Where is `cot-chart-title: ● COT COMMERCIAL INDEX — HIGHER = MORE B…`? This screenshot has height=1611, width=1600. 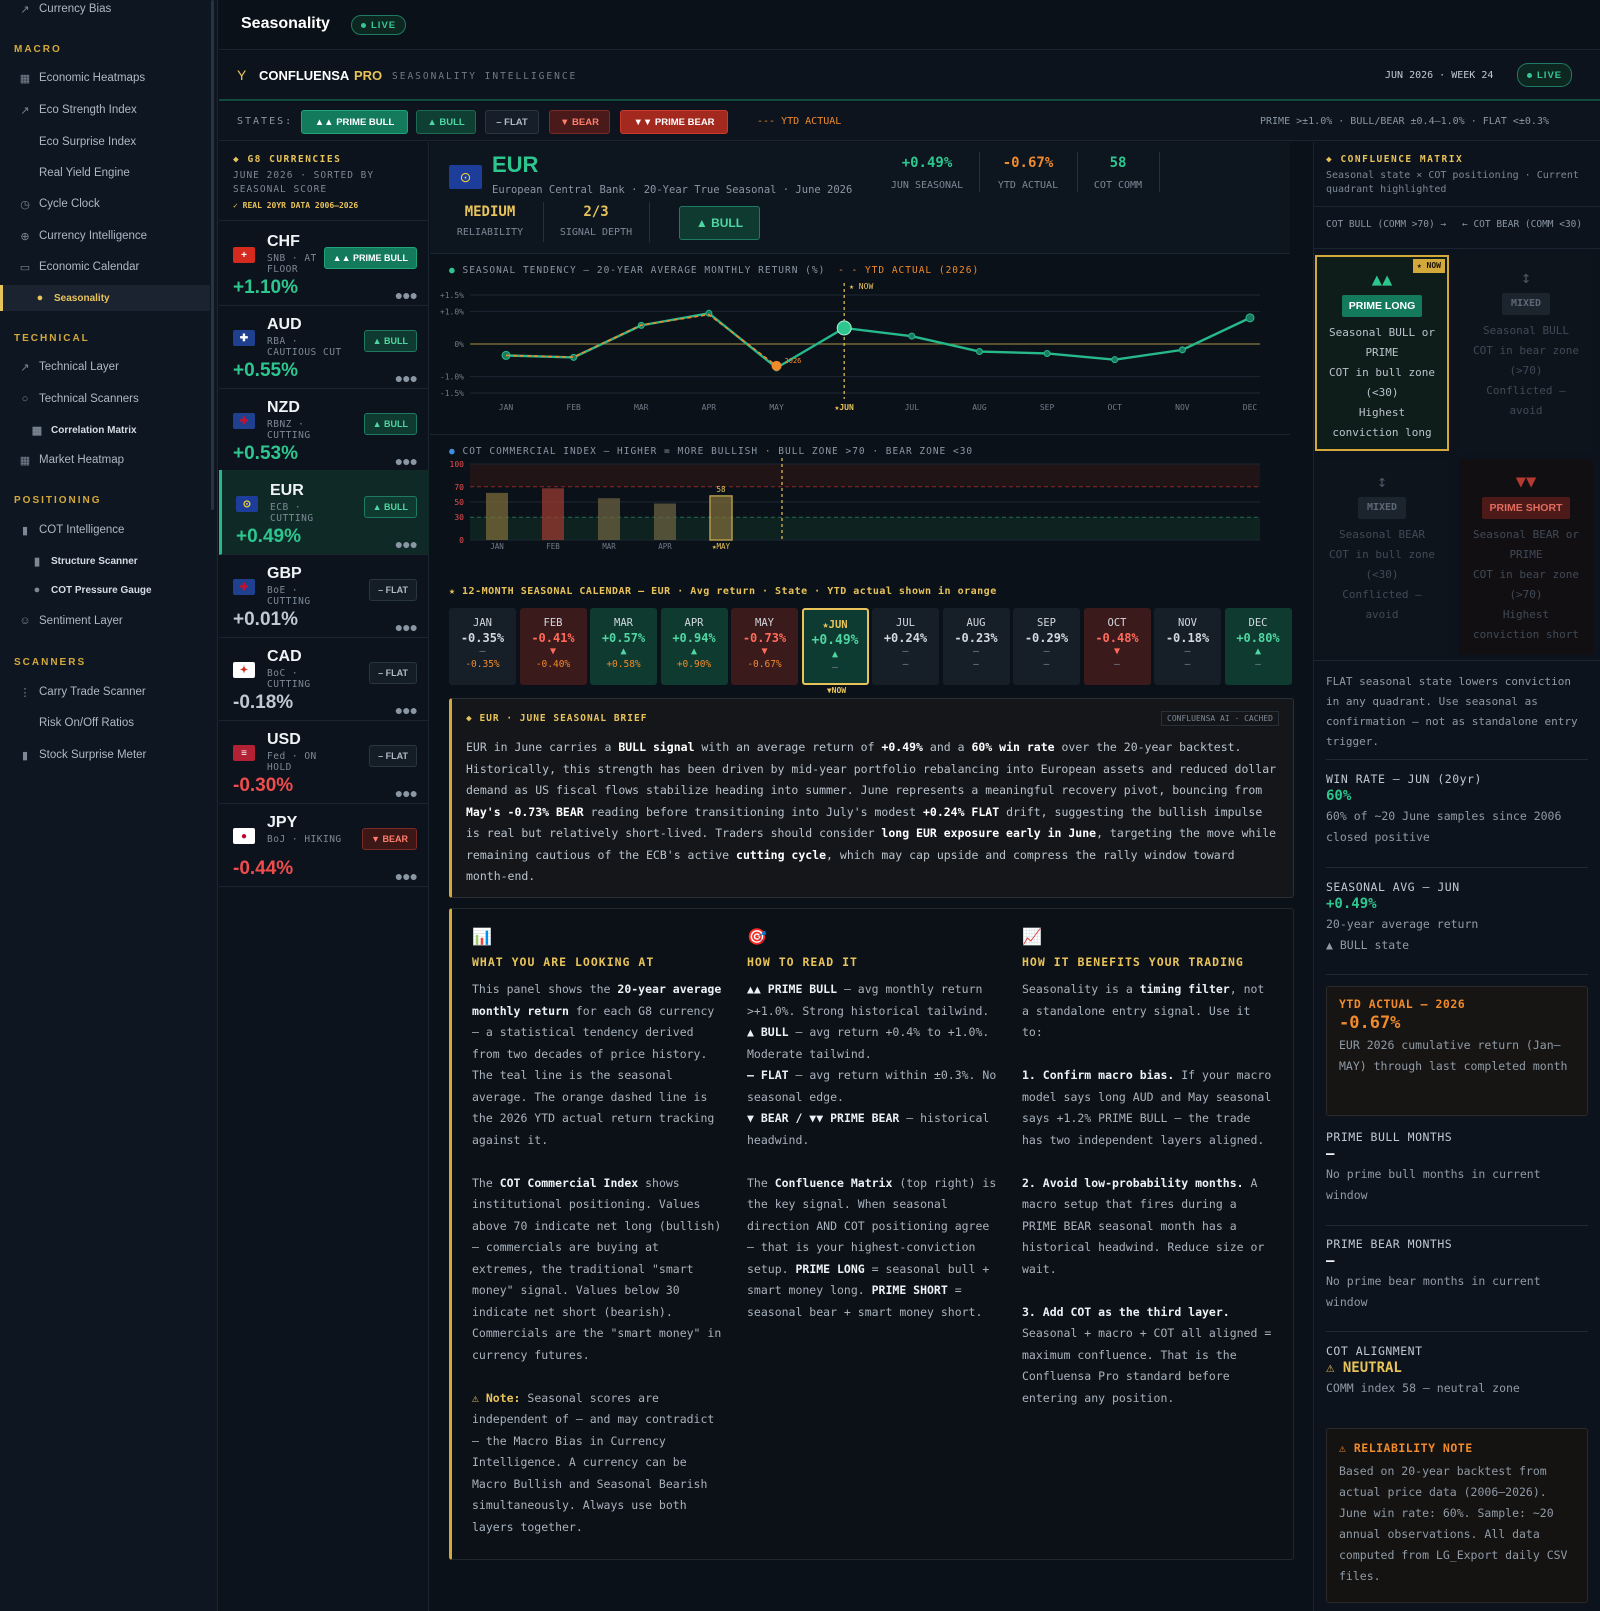 cot-chart-title: ● COT COMMERCIAL INDEX — HIGHER = MORE B… is located at coordinates (711, 451).